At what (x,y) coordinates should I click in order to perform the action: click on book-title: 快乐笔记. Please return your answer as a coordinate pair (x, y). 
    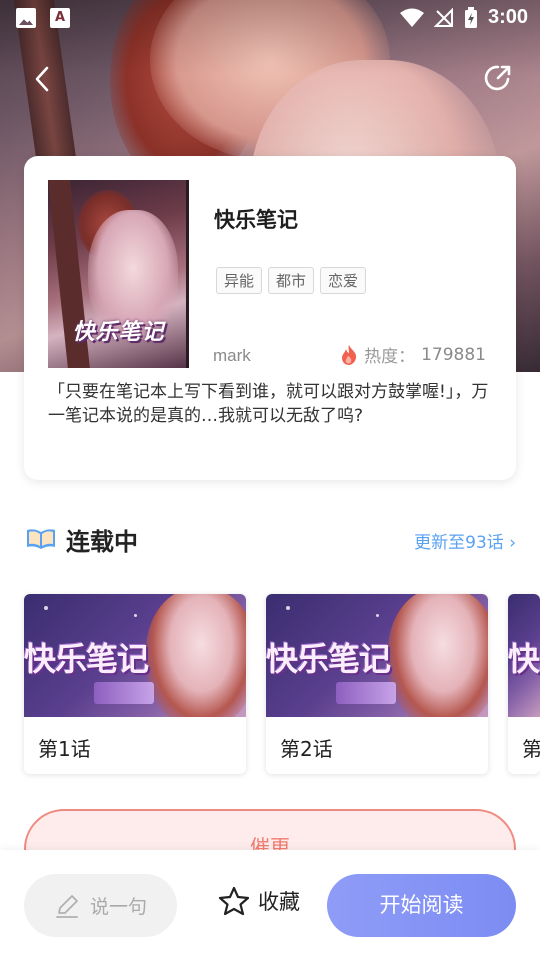
    Looking at the image, I should click on (256, 220).